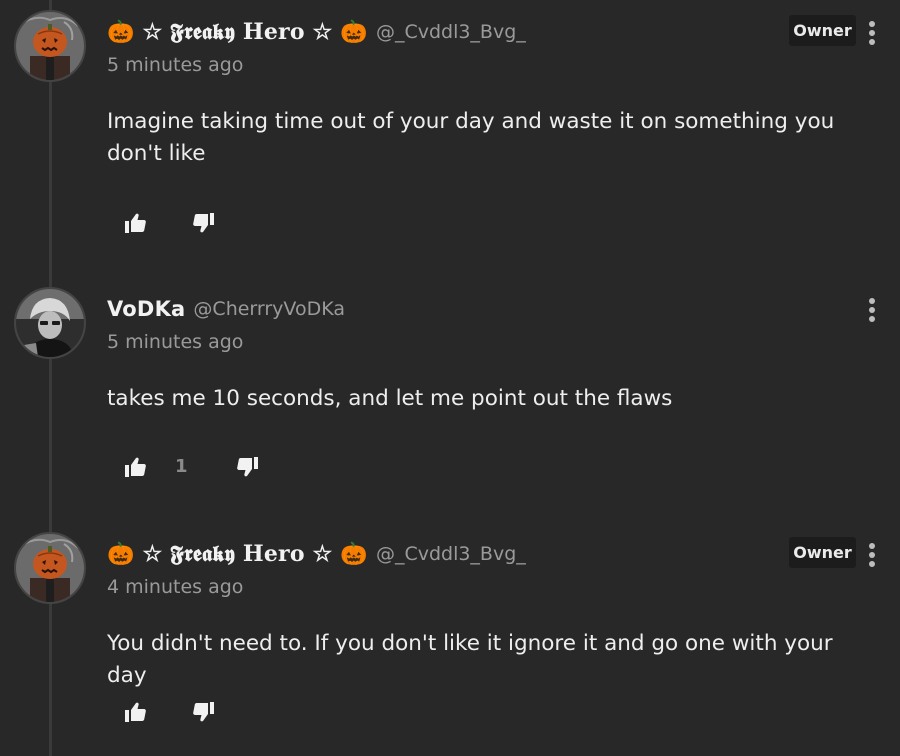 The image size is (900, 756). What do you see at coordinates (181, 466) in the screenshot?
I see `like-count: 1` at bounding box center [181, 466].